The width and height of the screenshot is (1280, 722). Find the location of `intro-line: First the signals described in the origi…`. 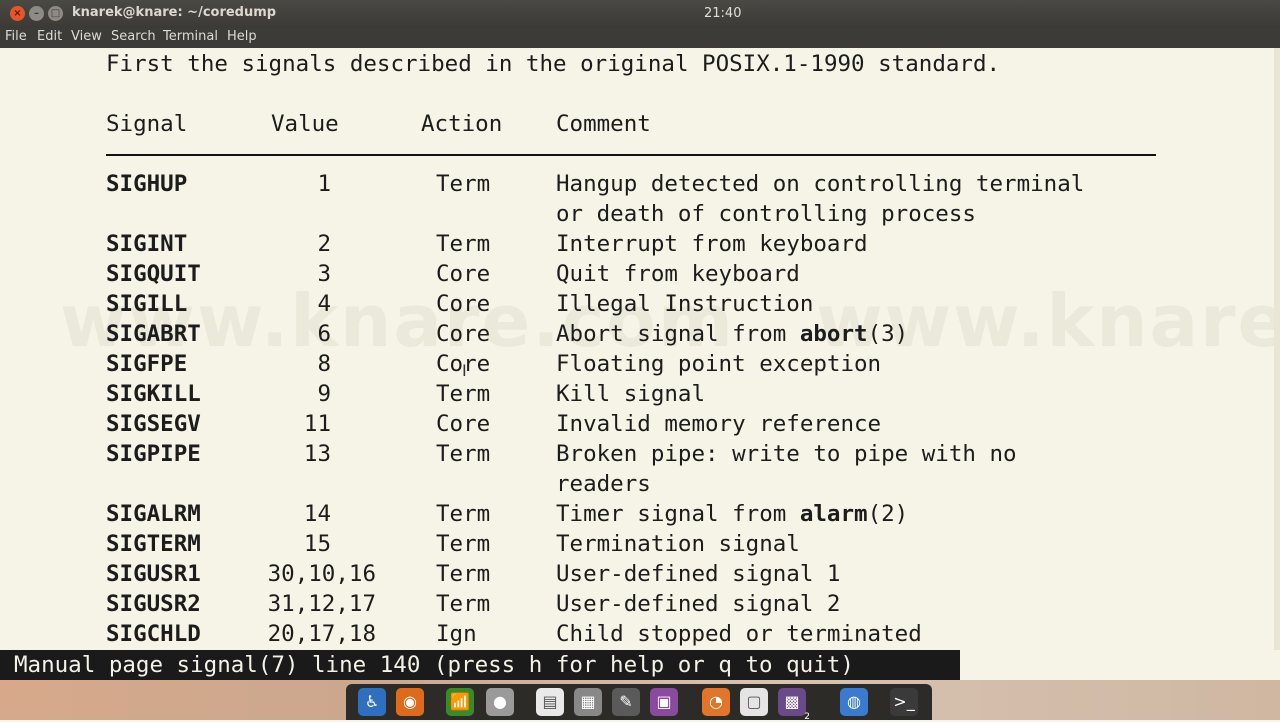

intro-line: First the signals described in the origi… is located at coordinates (553, 64).